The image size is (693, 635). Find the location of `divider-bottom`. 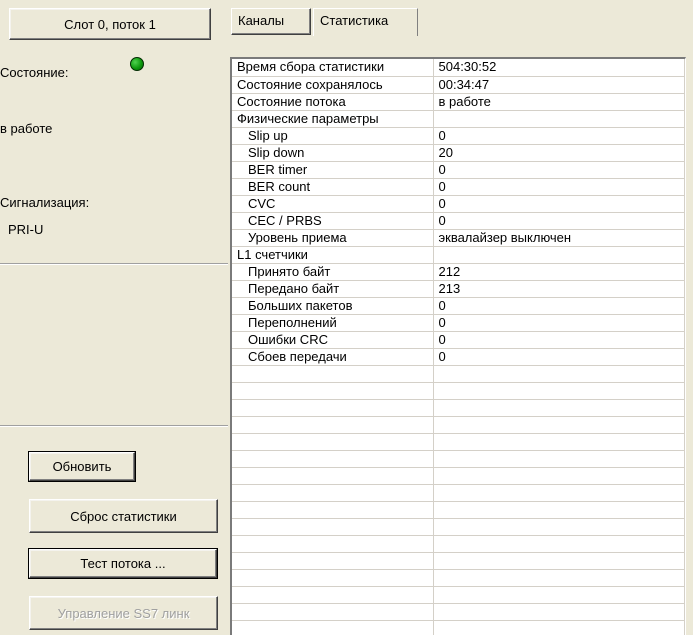

divider-bottom is located at coordinates (114, 426).